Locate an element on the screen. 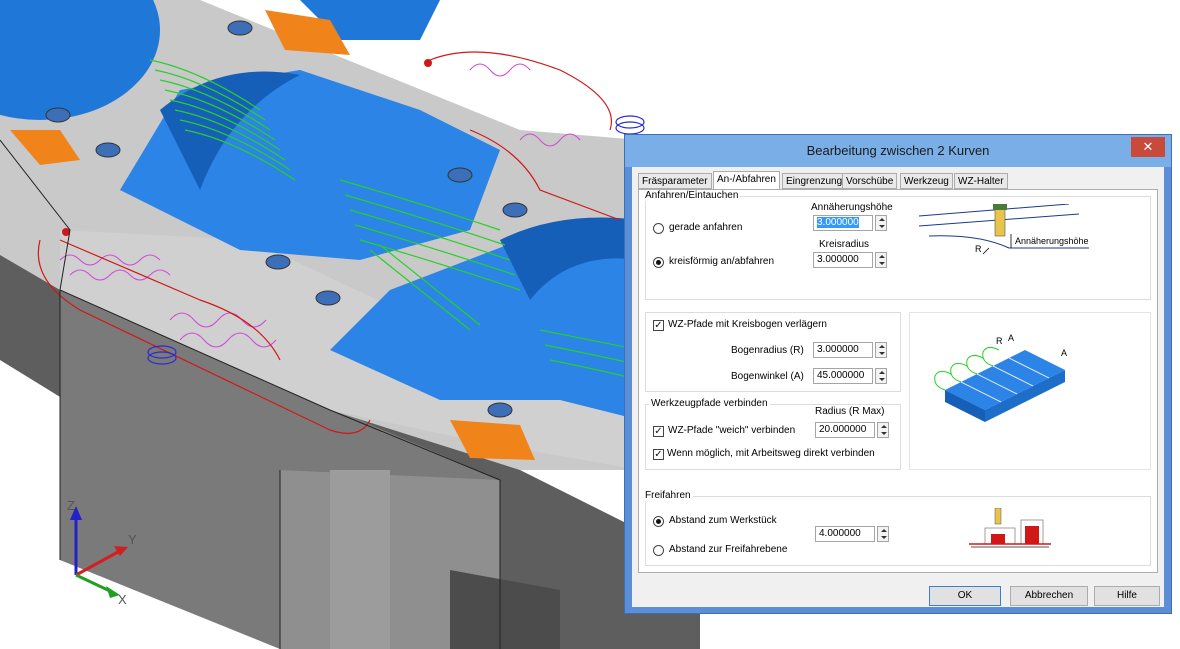 The height and width of the screenshot is (649, 1180). connect-radius-spinner is located at coordinates (883, 430).